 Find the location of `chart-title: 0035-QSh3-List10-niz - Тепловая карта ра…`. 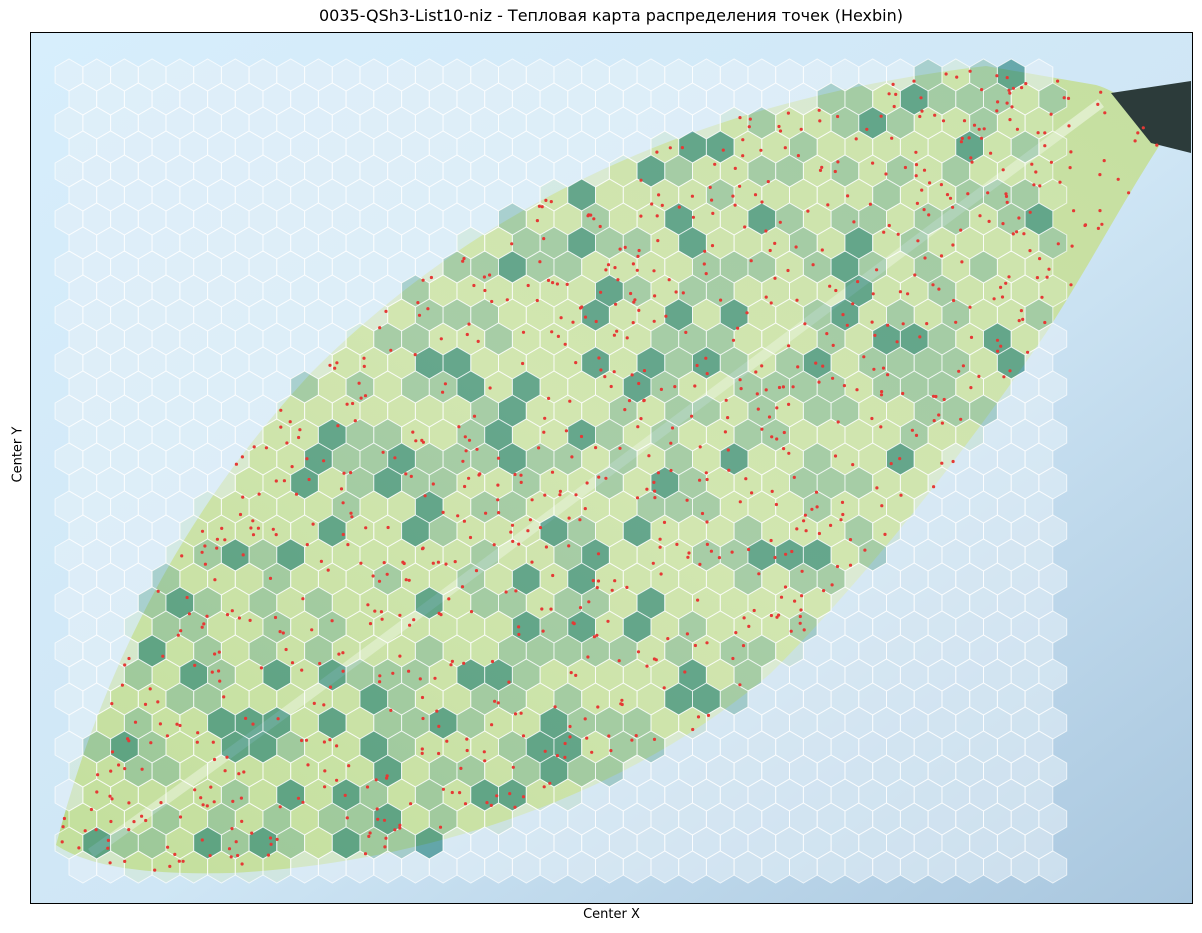

chart-title: 0035-QSh3-List10-niz - Тепловая карта ра… is located at coordinates (611, 15).